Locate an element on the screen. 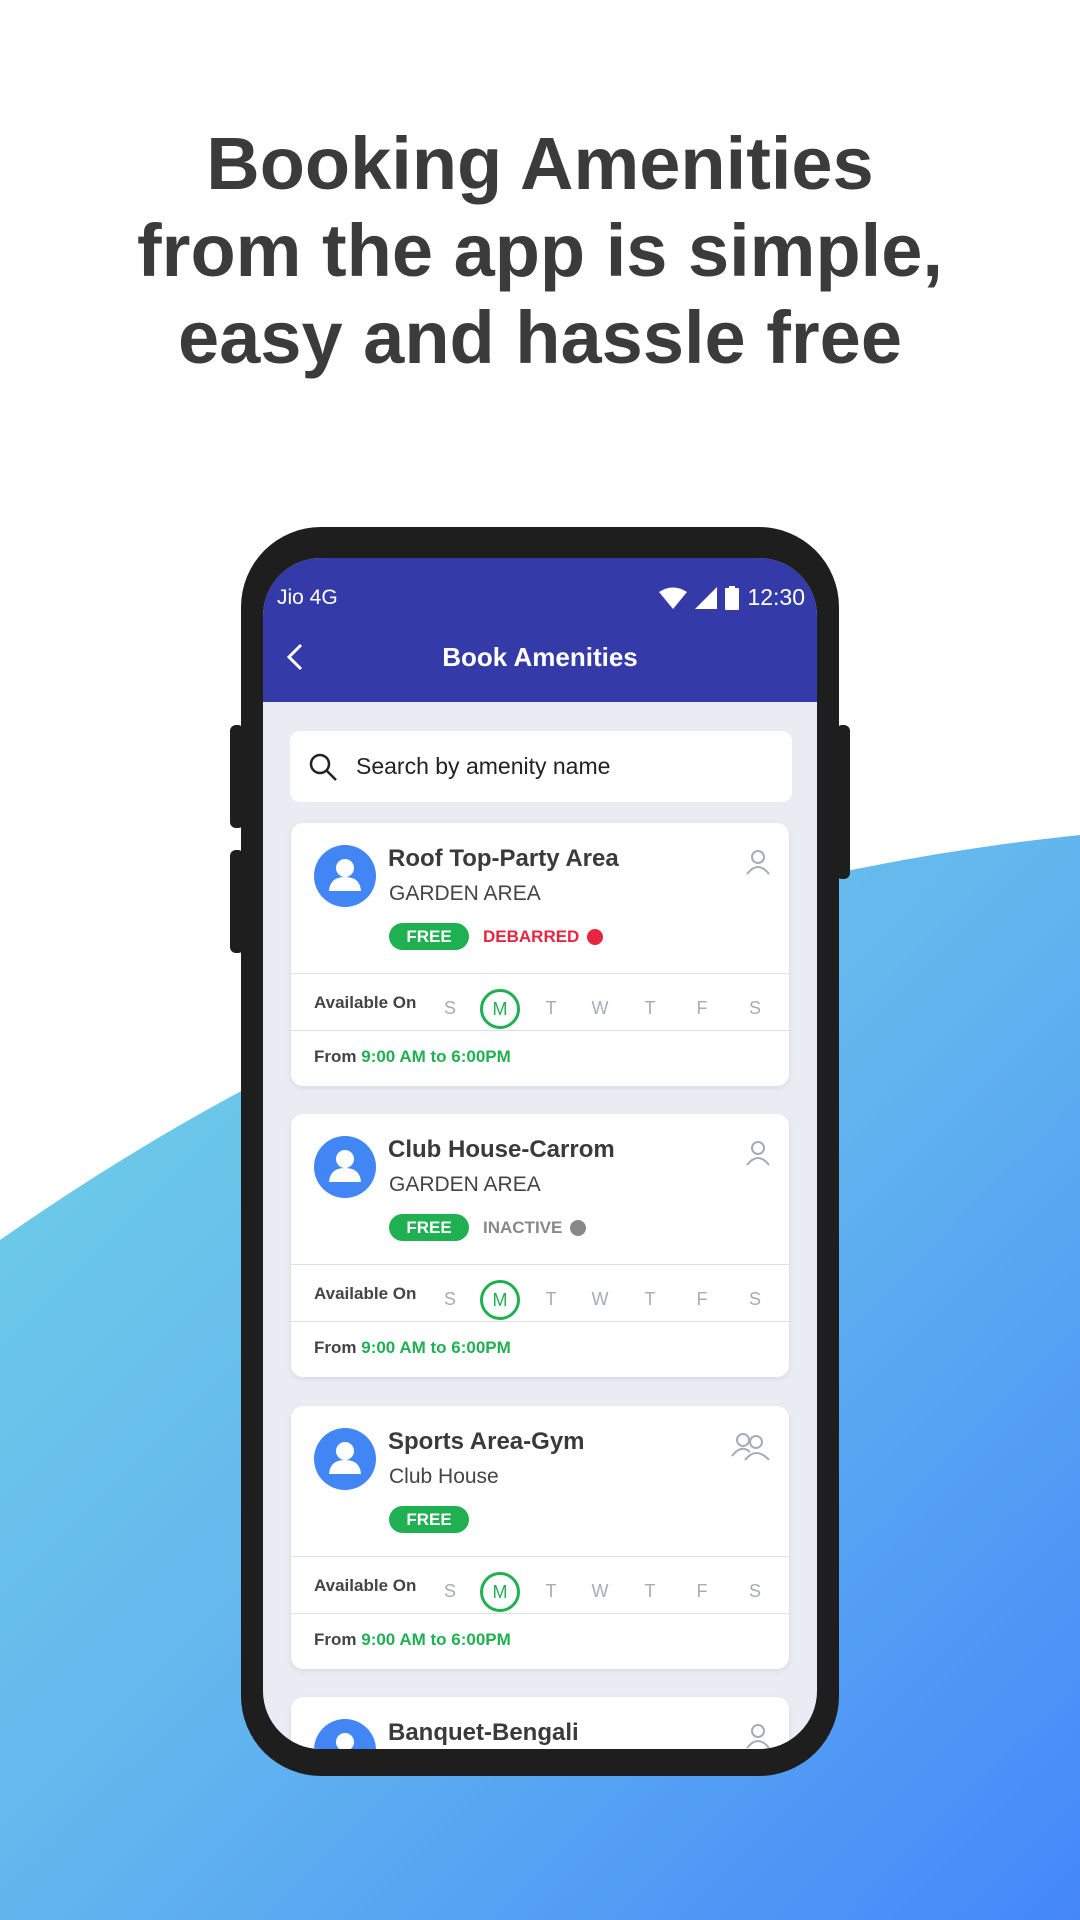  headline-line: from the app is simple, is located at coordinates (540, 250).